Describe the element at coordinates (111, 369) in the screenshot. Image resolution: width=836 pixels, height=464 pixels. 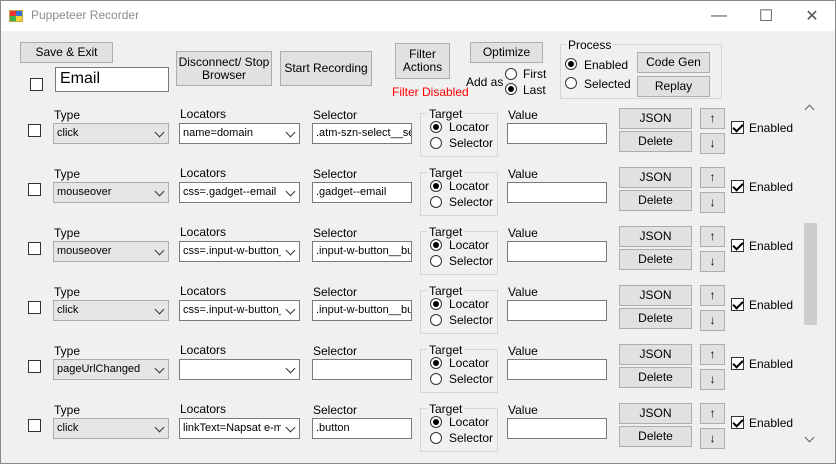
I see `type-select: pageUrlChanged` at that location.